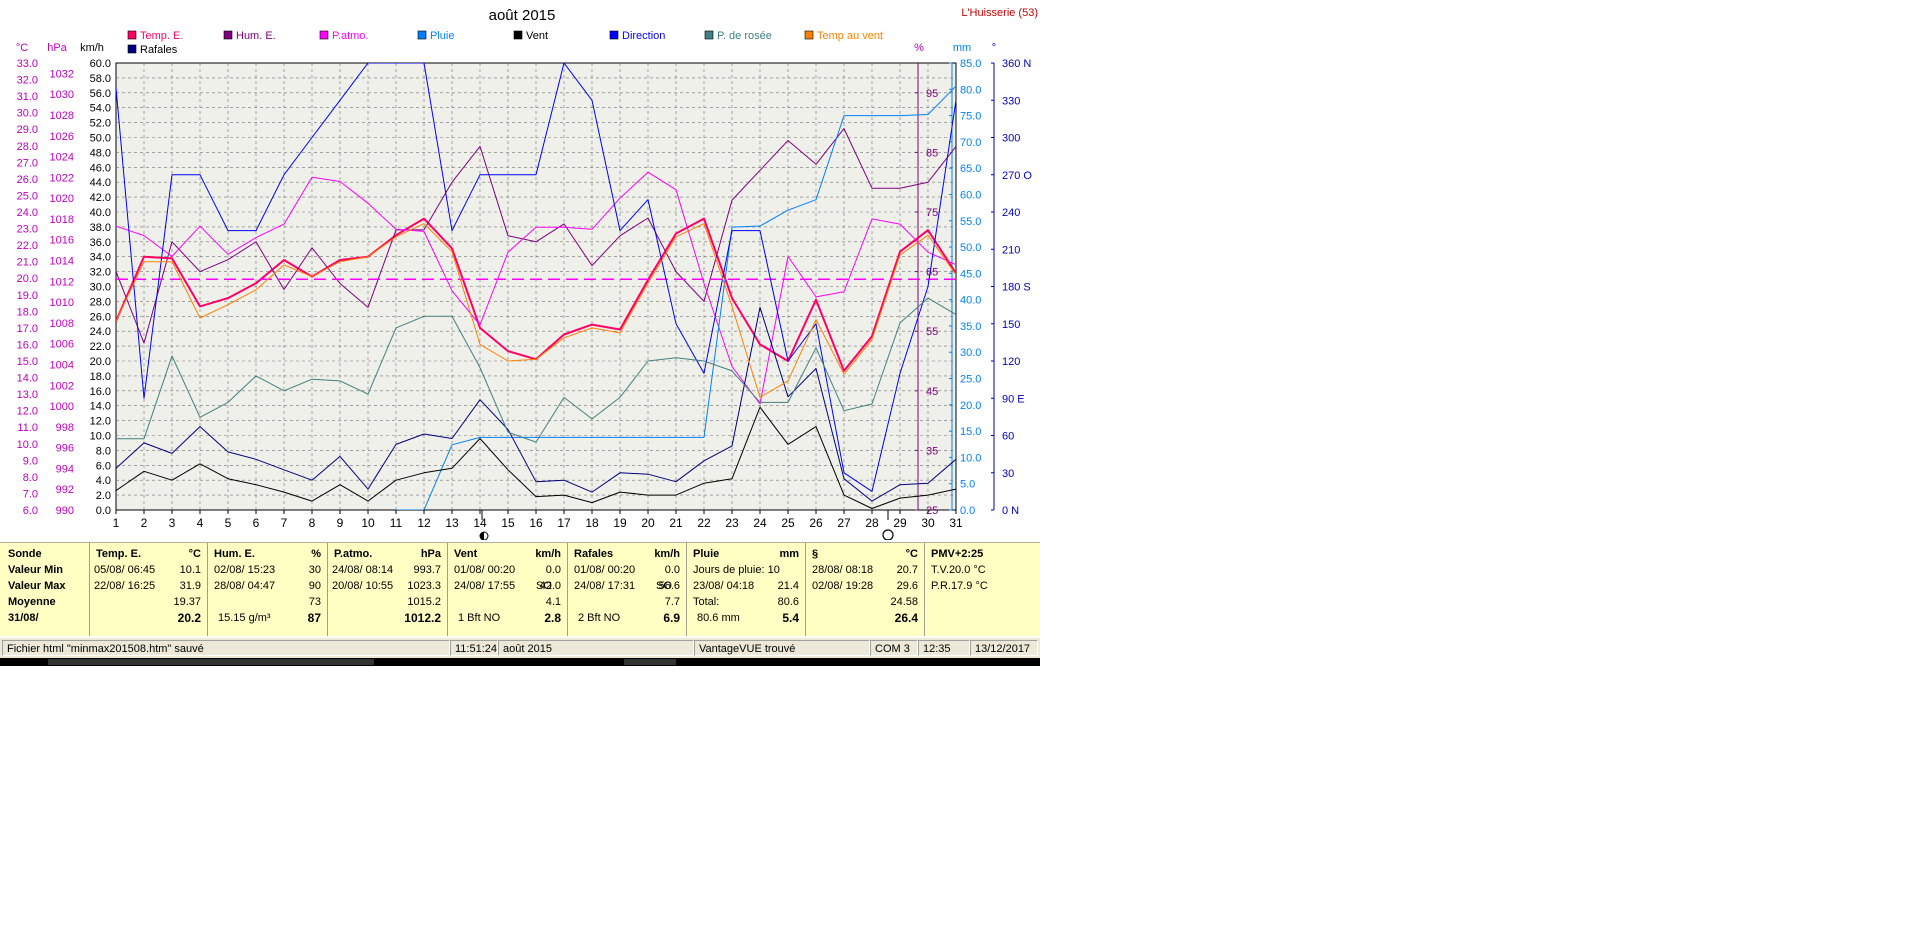 This screenshot has width=1920, height=933. Describe the element at coordinates (422, 618) in the screenshot. I see `patmo-last: 1012.2` at that location.